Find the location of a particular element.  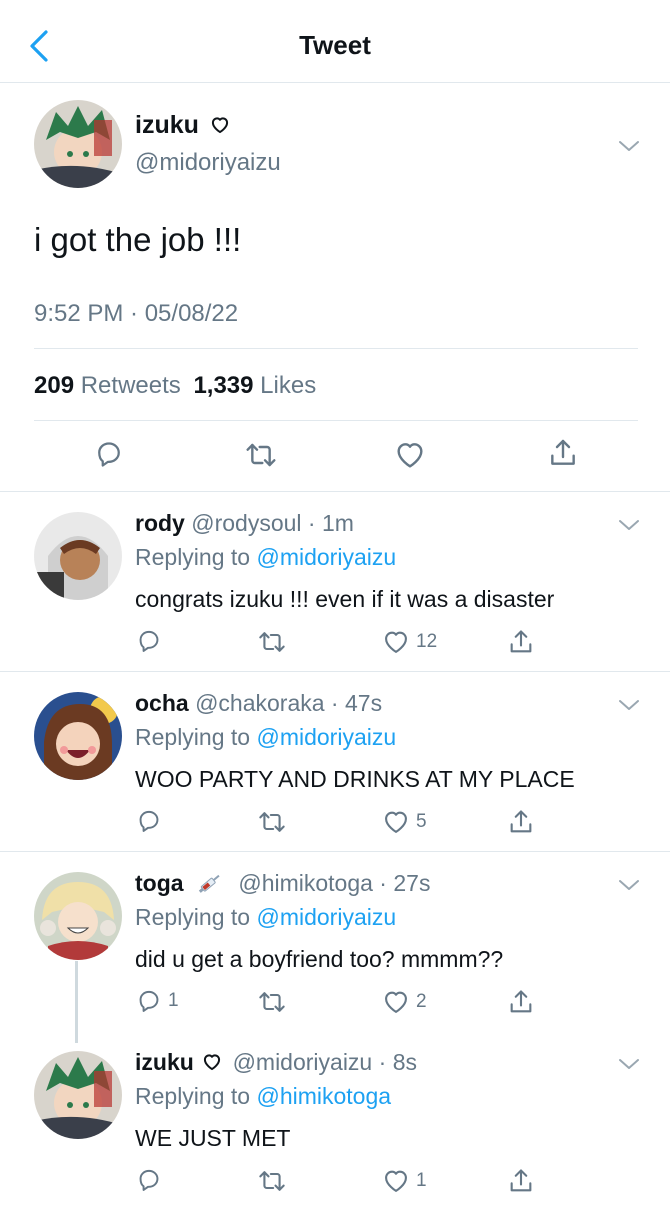

like-button: 1 is located at coordinates (404, 1181).